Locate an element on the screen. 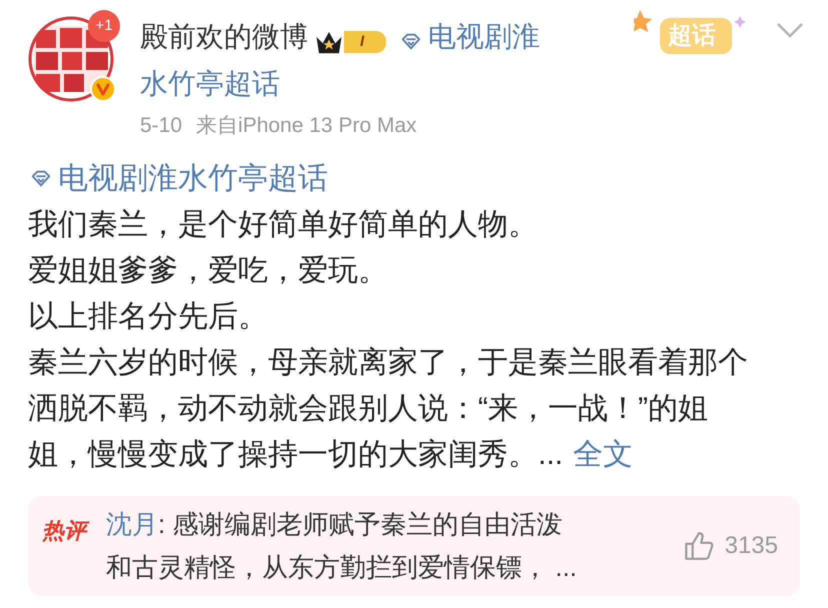 This screenshot has width=828, height=608. hot-comment-label: 热评 is located at coordinates (74, 530).